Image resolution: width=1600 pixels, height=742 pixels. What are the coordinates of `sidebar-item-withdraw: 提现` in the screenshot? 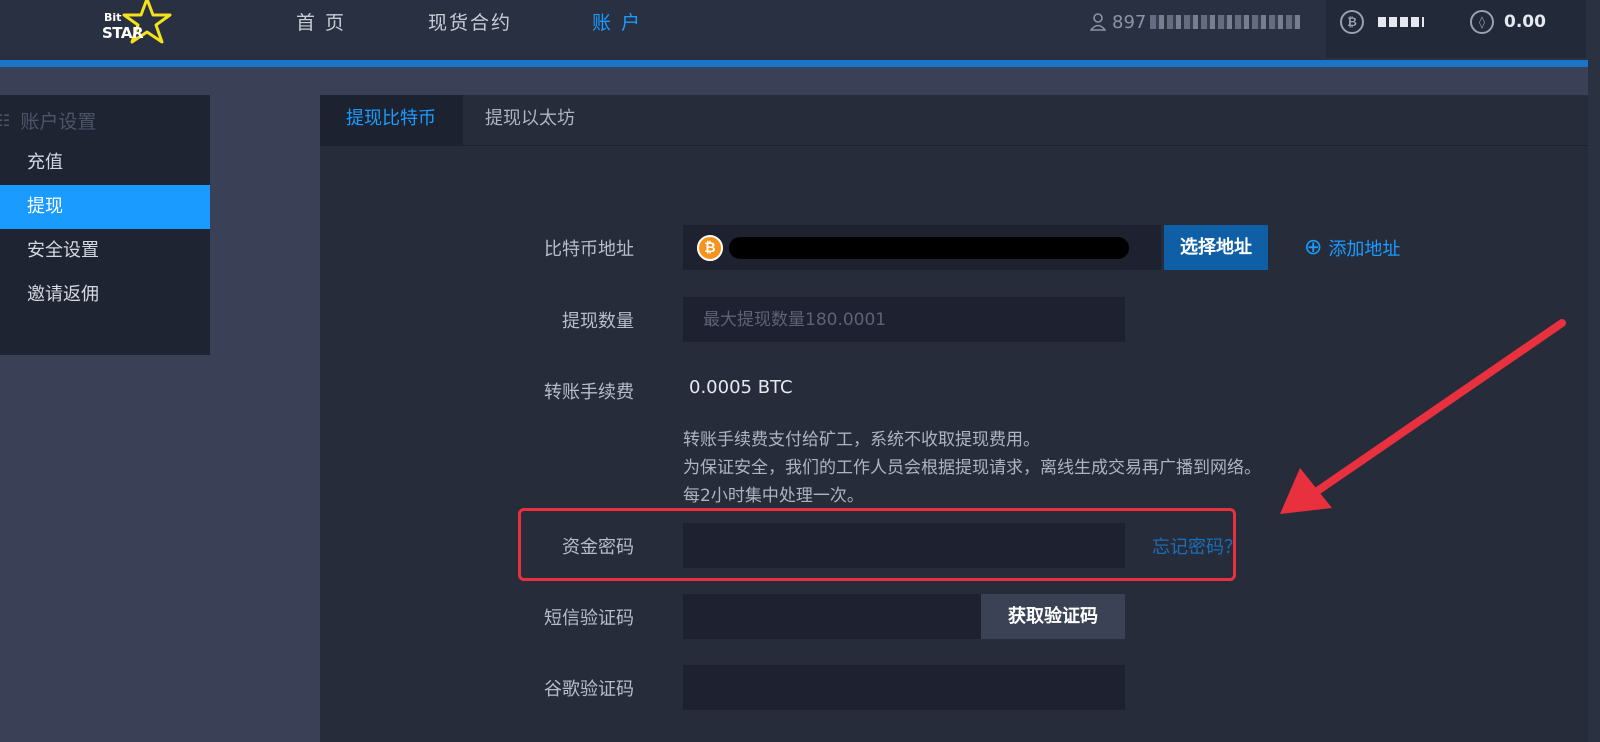 It's located at (105, 207).